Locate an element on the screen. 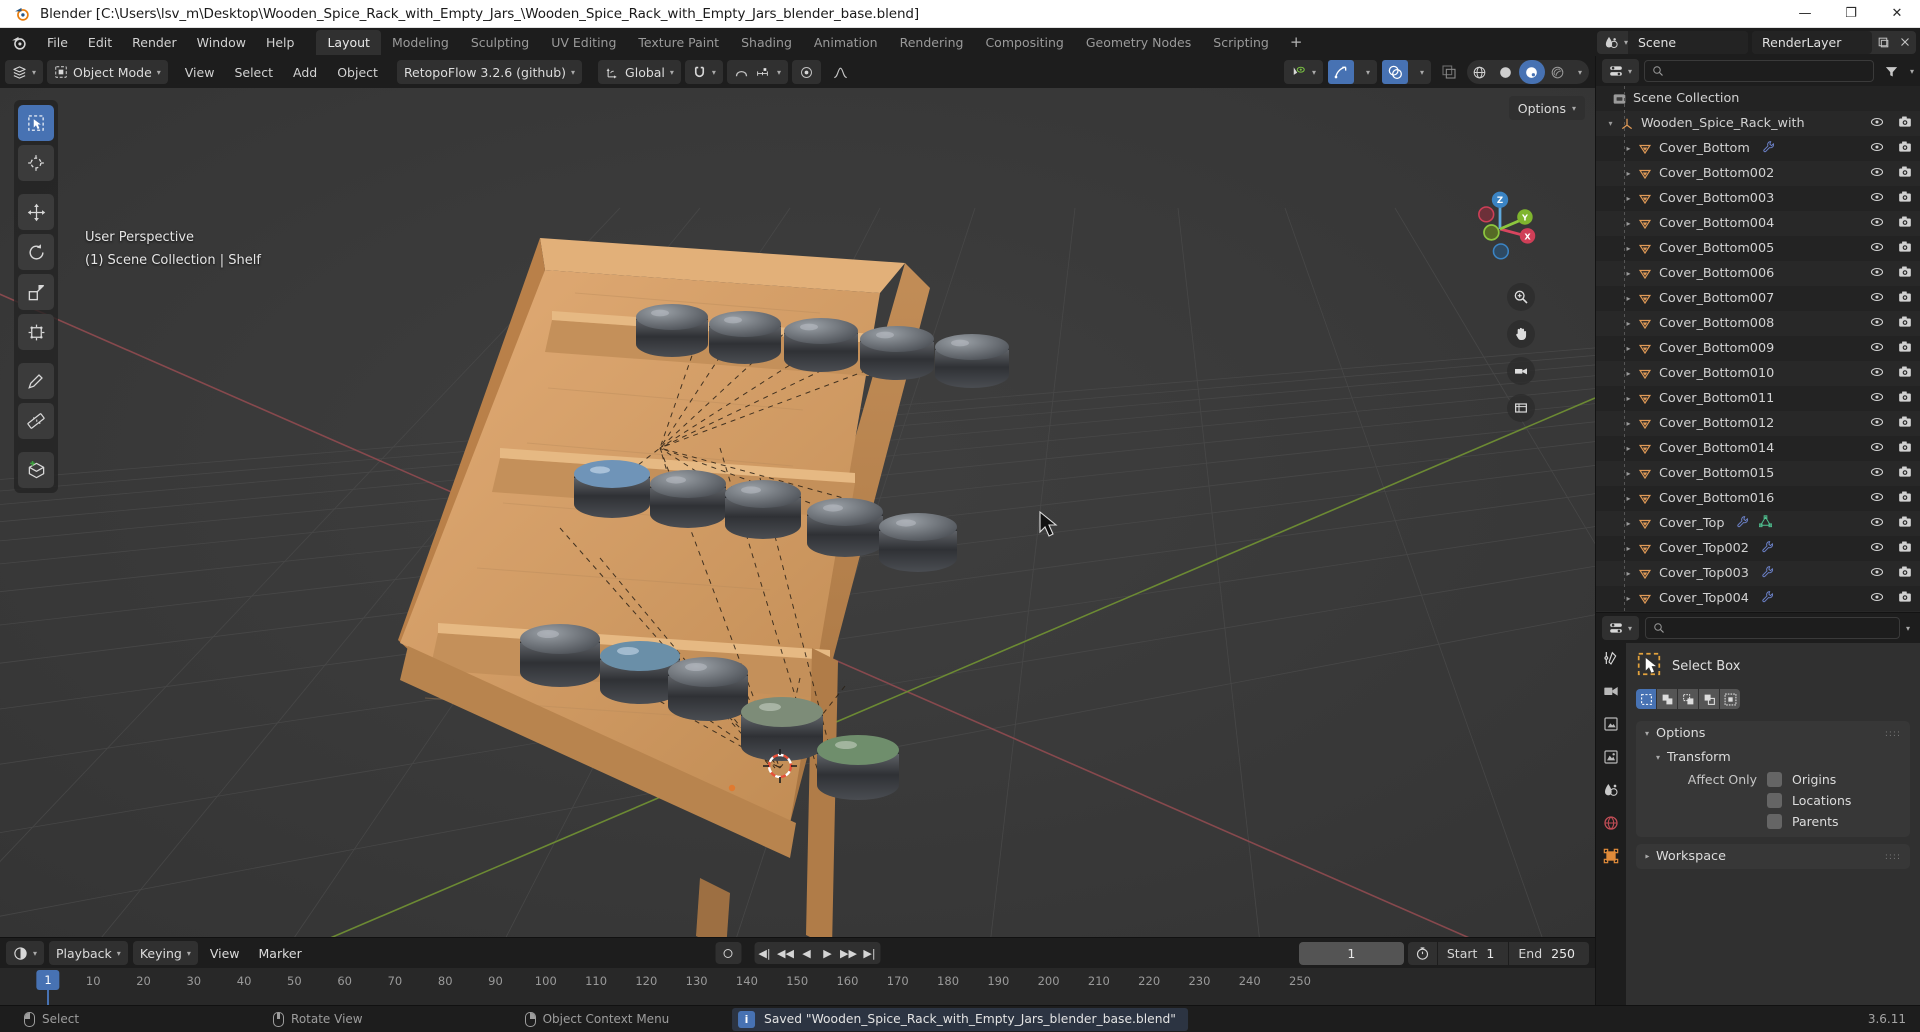 The height and width of the screenshot is (1032, 1920). menu-window: Window is located at coordinates (221, 42).